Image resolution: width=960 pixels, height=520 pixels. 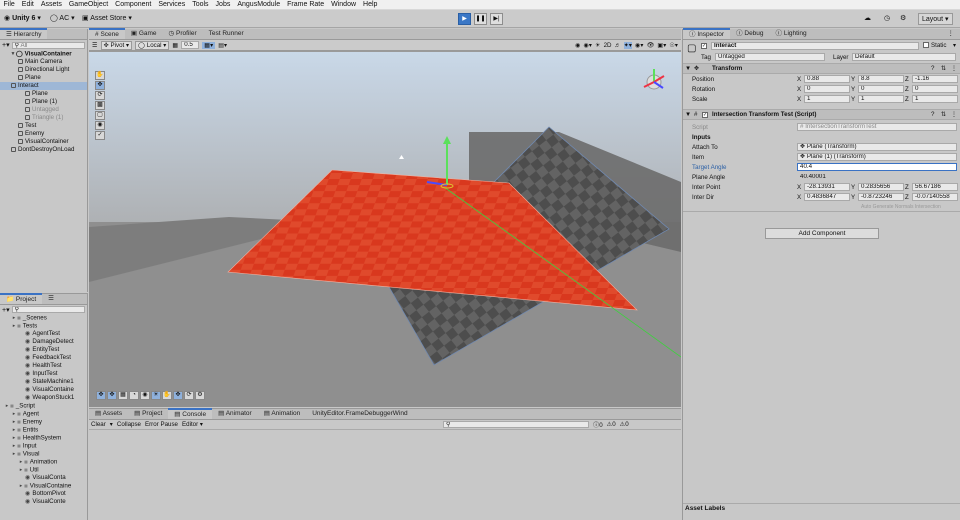 I want to click on overlay-settings-icon: ⚙, so click(x=200, y=395).